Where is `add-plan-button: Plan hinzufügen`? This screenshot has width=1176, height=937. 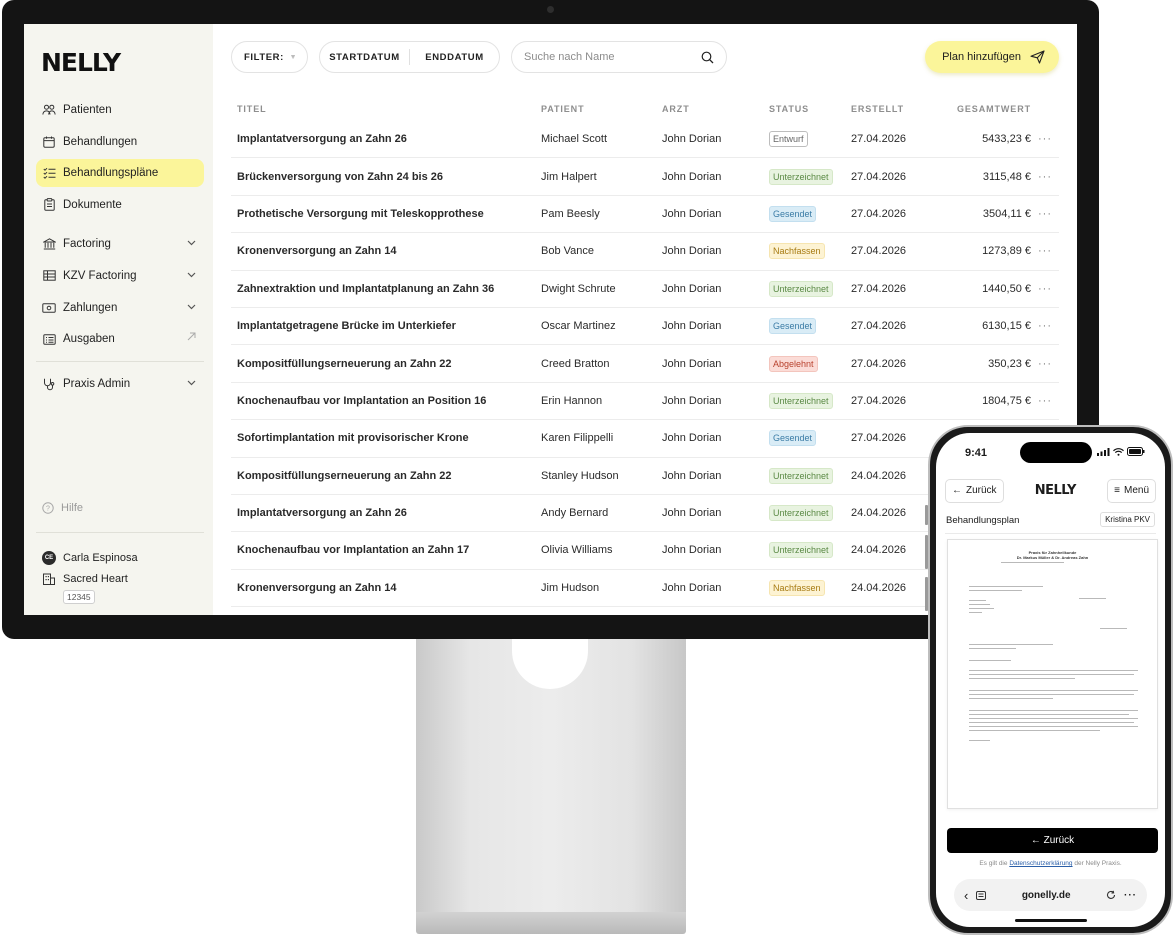 add-plan-button: Plan hinzufügen is located at coordinates (992, 57).